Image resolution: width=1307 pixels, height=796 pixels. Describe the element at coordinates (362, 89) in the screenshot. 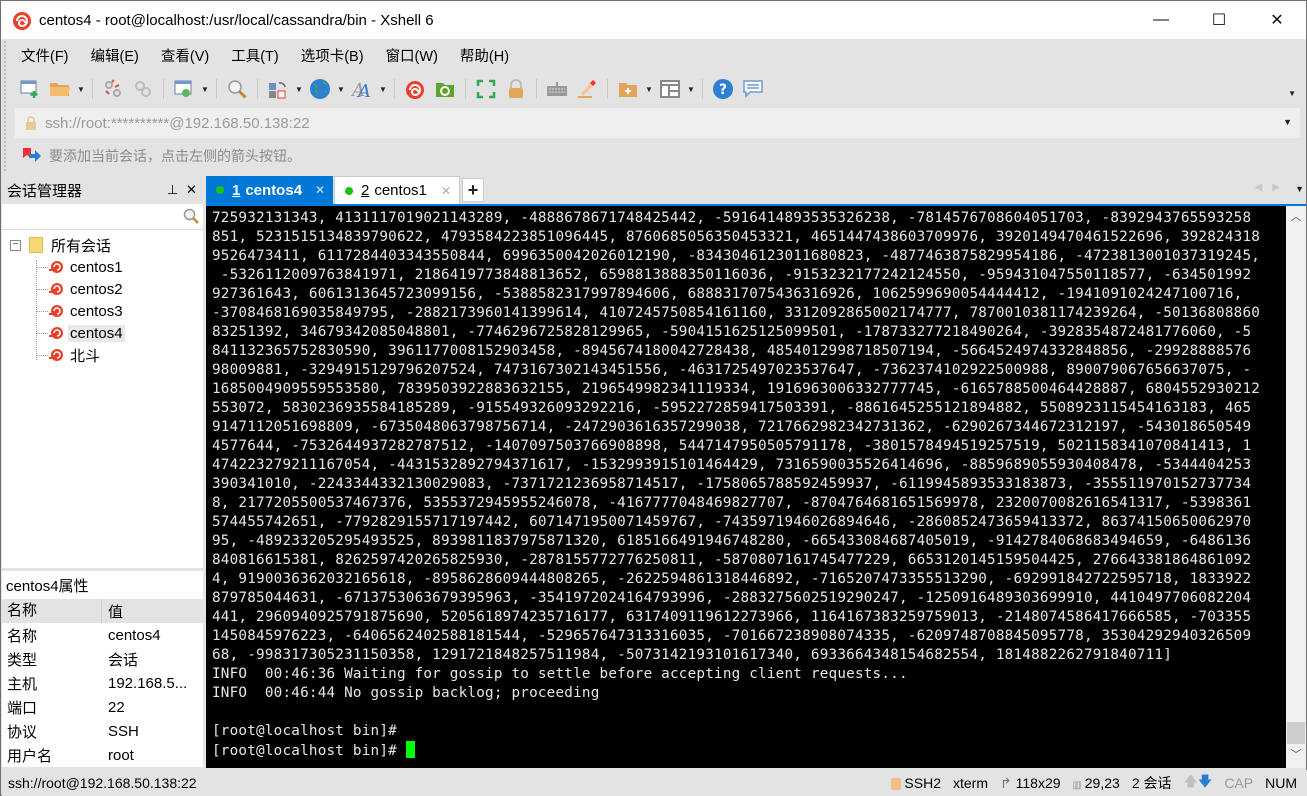

I see `font-button: AA` at that location.